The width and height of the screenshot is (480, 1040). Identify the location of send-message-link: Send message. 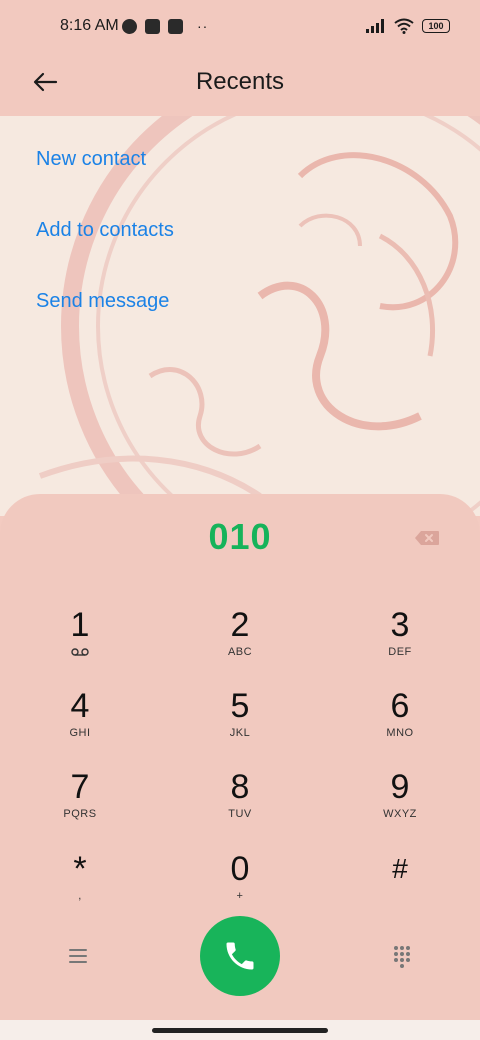
(102, 301).